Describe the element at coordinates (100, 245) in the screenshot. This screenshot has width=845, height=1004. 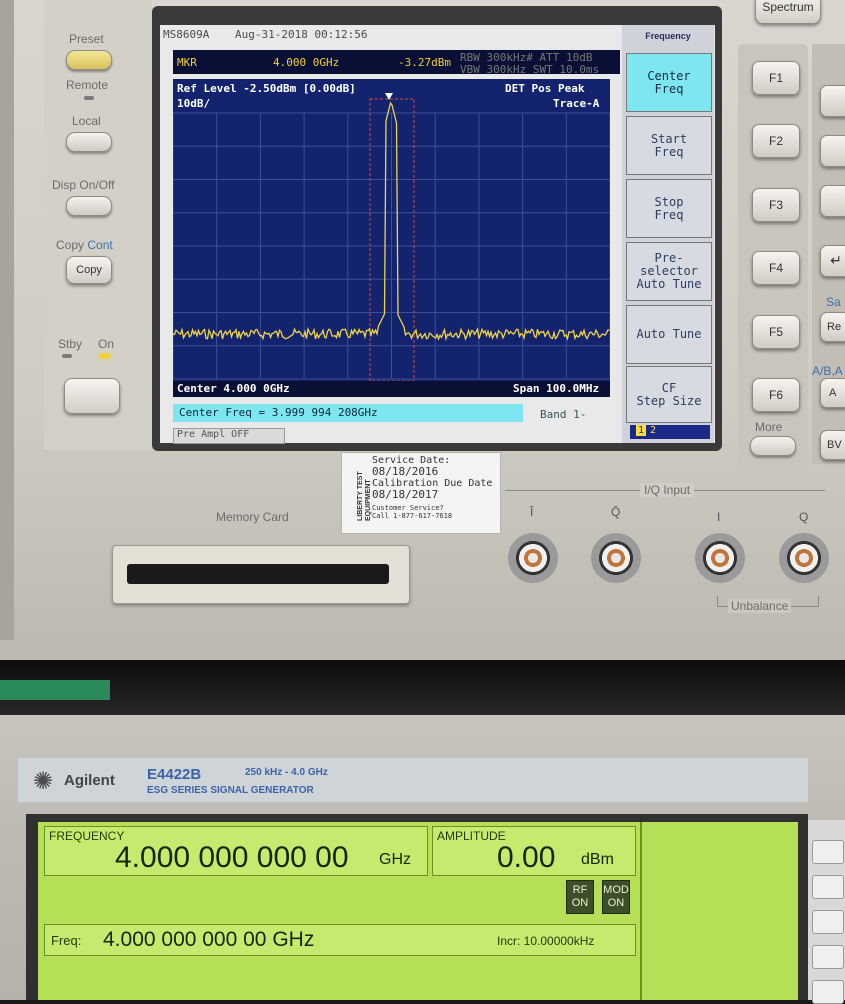
I see `cont-text: Cont` at that location.